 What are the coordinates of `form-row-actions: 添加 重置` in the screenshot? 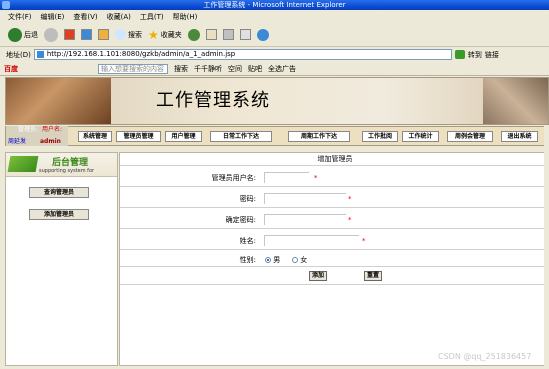 It's located at (334, 276).